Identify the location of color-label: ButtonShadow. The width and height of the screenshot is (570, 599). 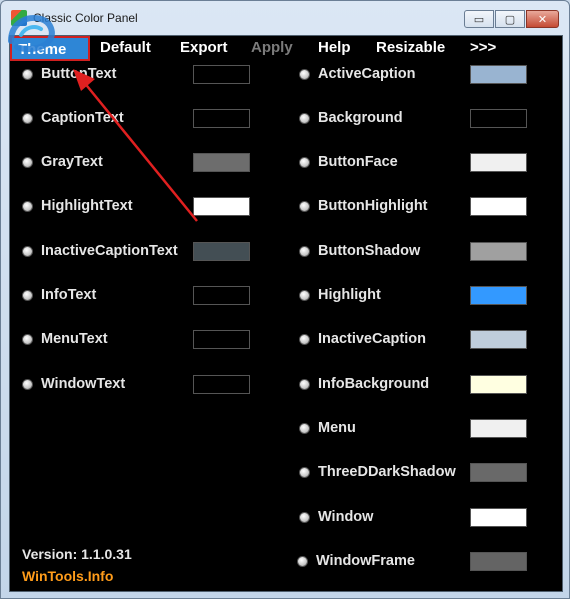
(369, 251).